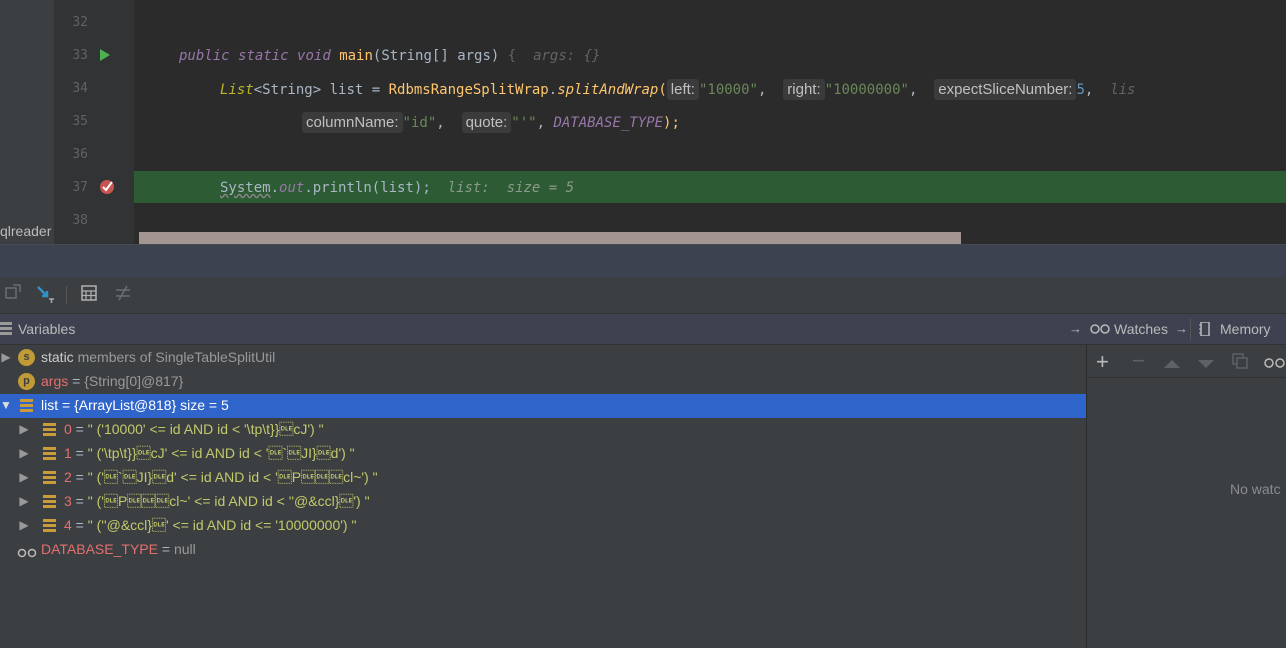 Image resolution: width=1286 pixels, height=648 pixels. I want to click on tree-row-list: ▼ list = {ArrayList@818} size = 5, so click(543, 406).